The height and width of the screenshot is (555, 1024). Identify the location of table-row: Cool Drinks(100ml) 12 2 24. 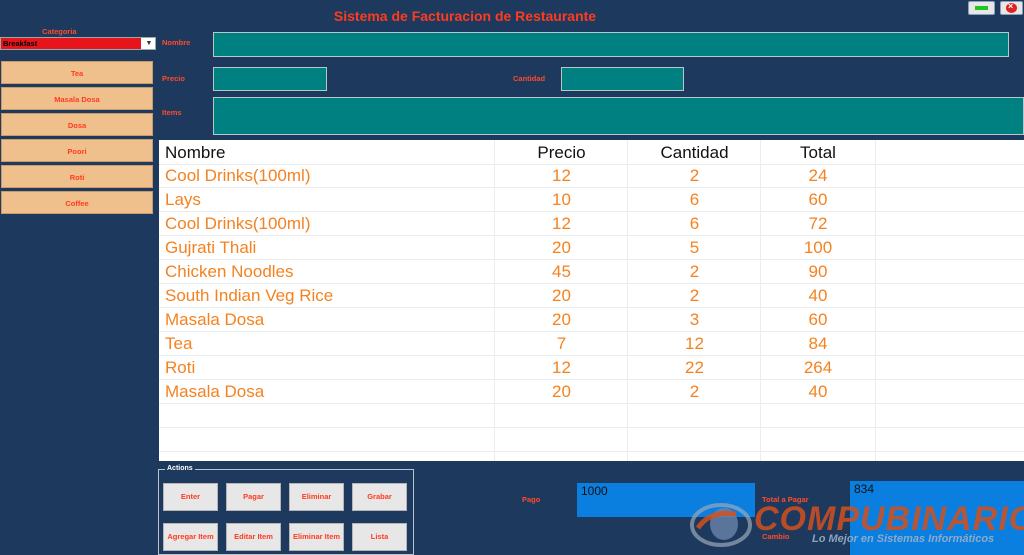
(591, 176).